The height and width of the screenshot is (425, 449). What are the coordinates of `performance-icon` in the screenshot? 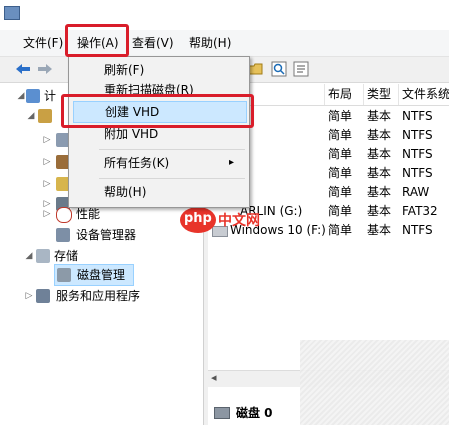 It's located at (64, 215).